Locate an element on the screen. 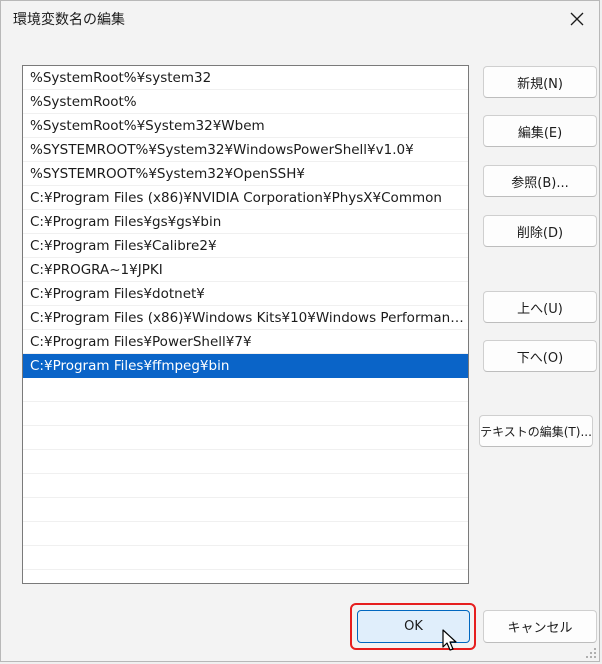  mouse-pointer-icon is located at coordinates (449, 640).